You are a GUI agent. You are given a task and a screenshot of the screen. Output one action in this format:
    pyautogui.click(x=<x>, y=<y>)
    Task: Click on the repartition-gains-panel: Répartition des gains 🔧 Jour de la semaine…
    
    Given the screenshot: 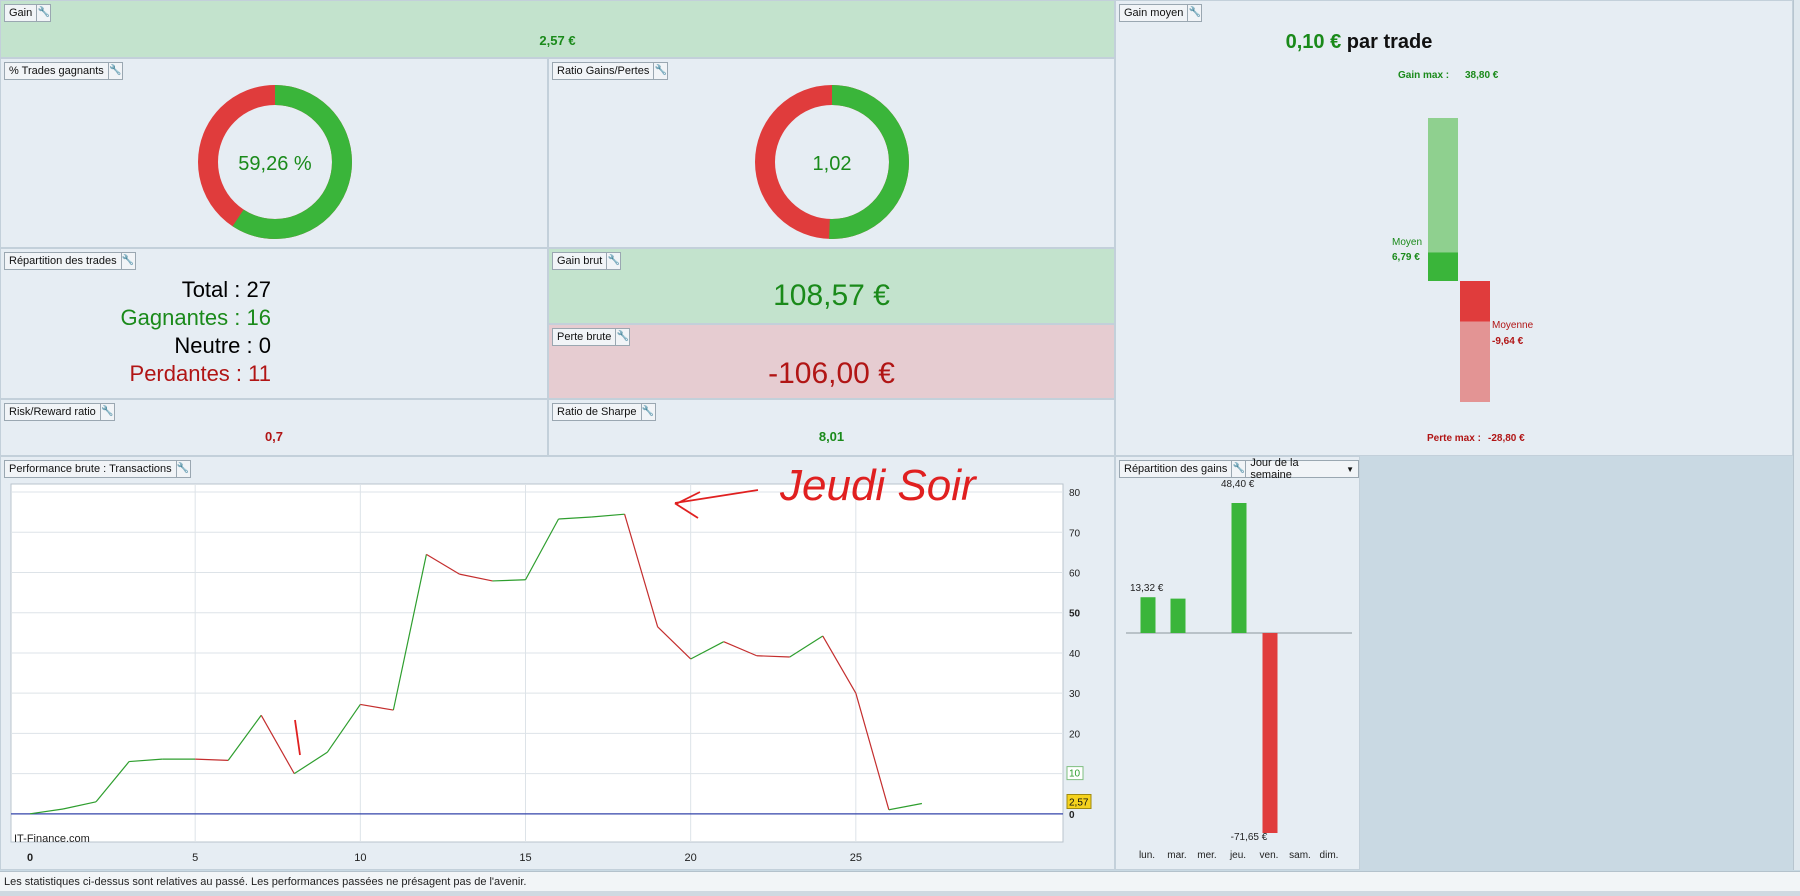 What is the action you would take?
    pyautogui.click(x=1237, y=663)
    